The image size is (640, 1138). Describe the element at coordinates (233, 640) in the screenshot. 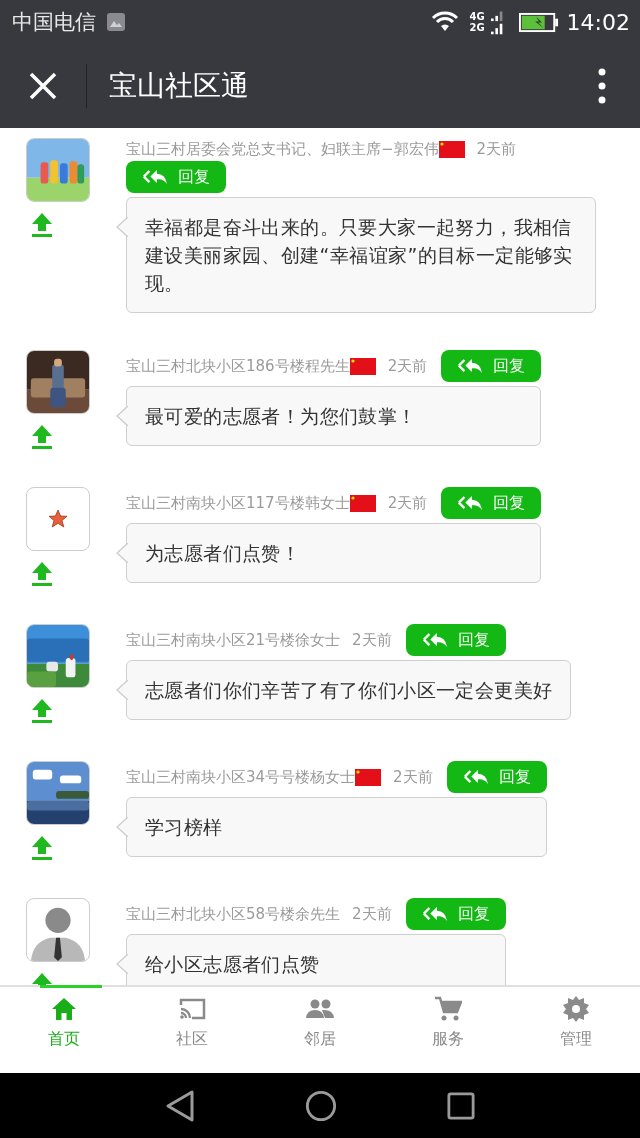

I see `author-name: 宝山三村南块小区21号楼徐女士` at that location.